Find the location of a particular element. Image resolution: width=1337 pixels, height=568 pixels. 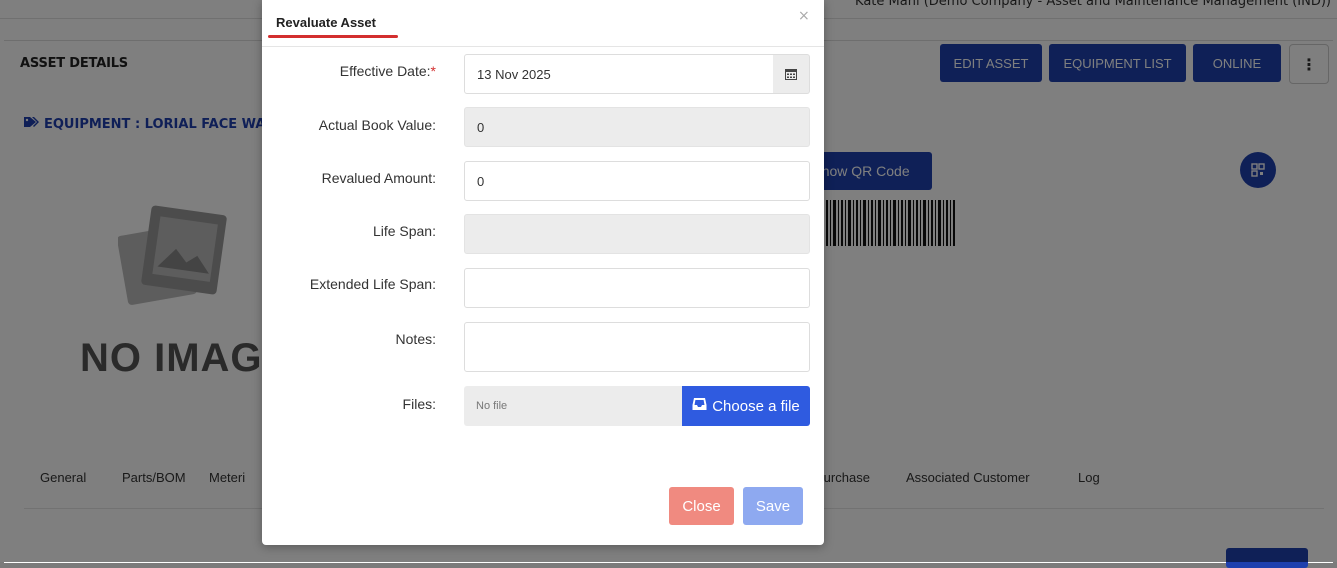

extended-life-span-input is located at coordinates (637, 288).